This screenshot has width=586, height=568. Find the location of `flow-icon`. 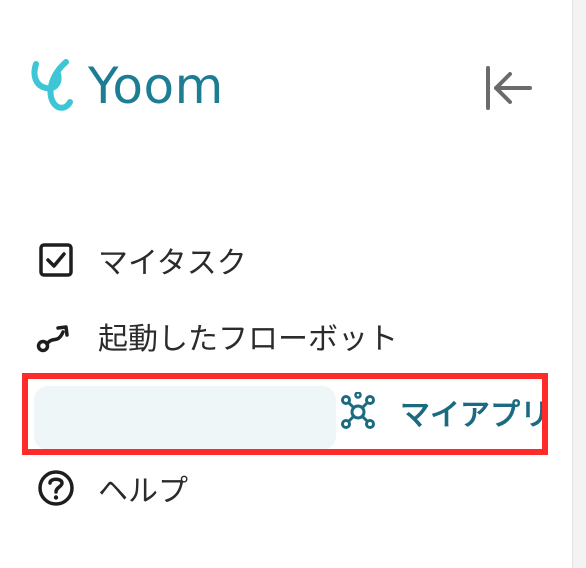

flow-icon is located at coordinates (56, 336).